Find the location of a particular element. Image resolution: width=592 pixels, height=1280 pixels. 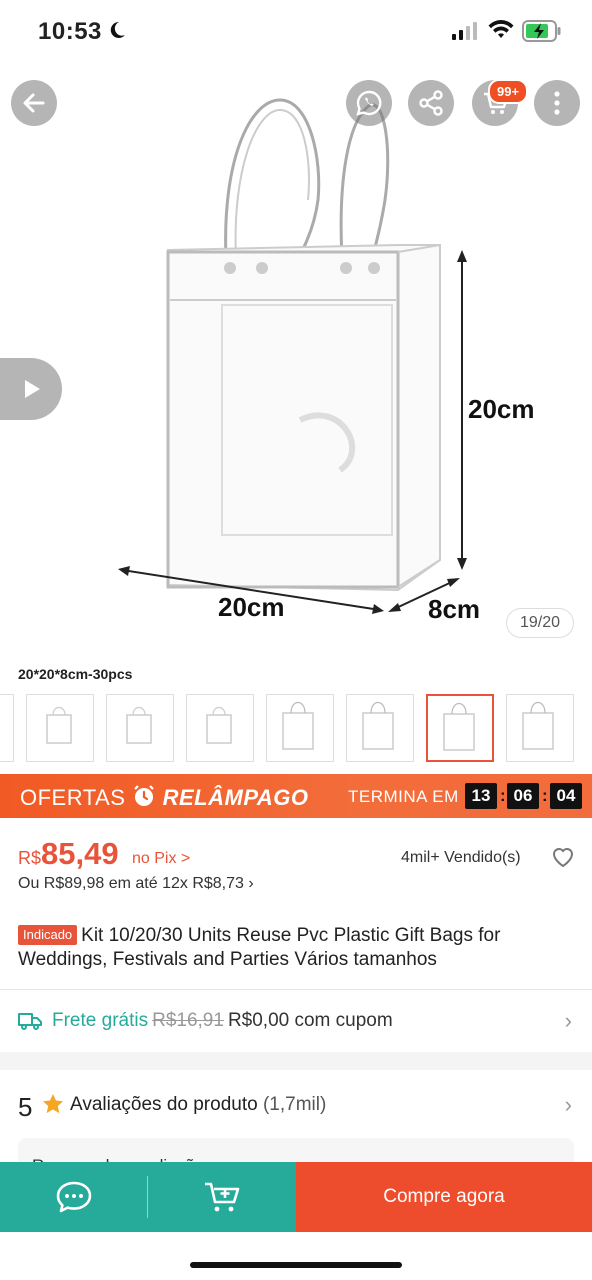

play-icon is located at coordinates (32, 389).